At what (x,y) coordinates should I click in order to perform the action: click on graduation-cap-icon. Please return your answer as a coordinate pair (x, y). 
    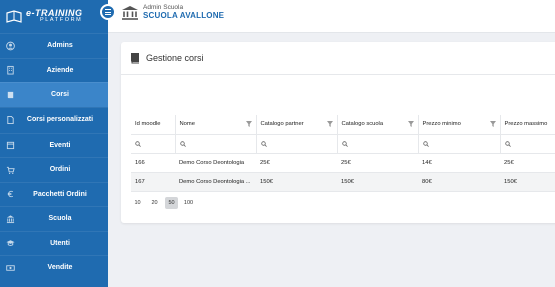
    Looking at the image, I should click on (10, 243).